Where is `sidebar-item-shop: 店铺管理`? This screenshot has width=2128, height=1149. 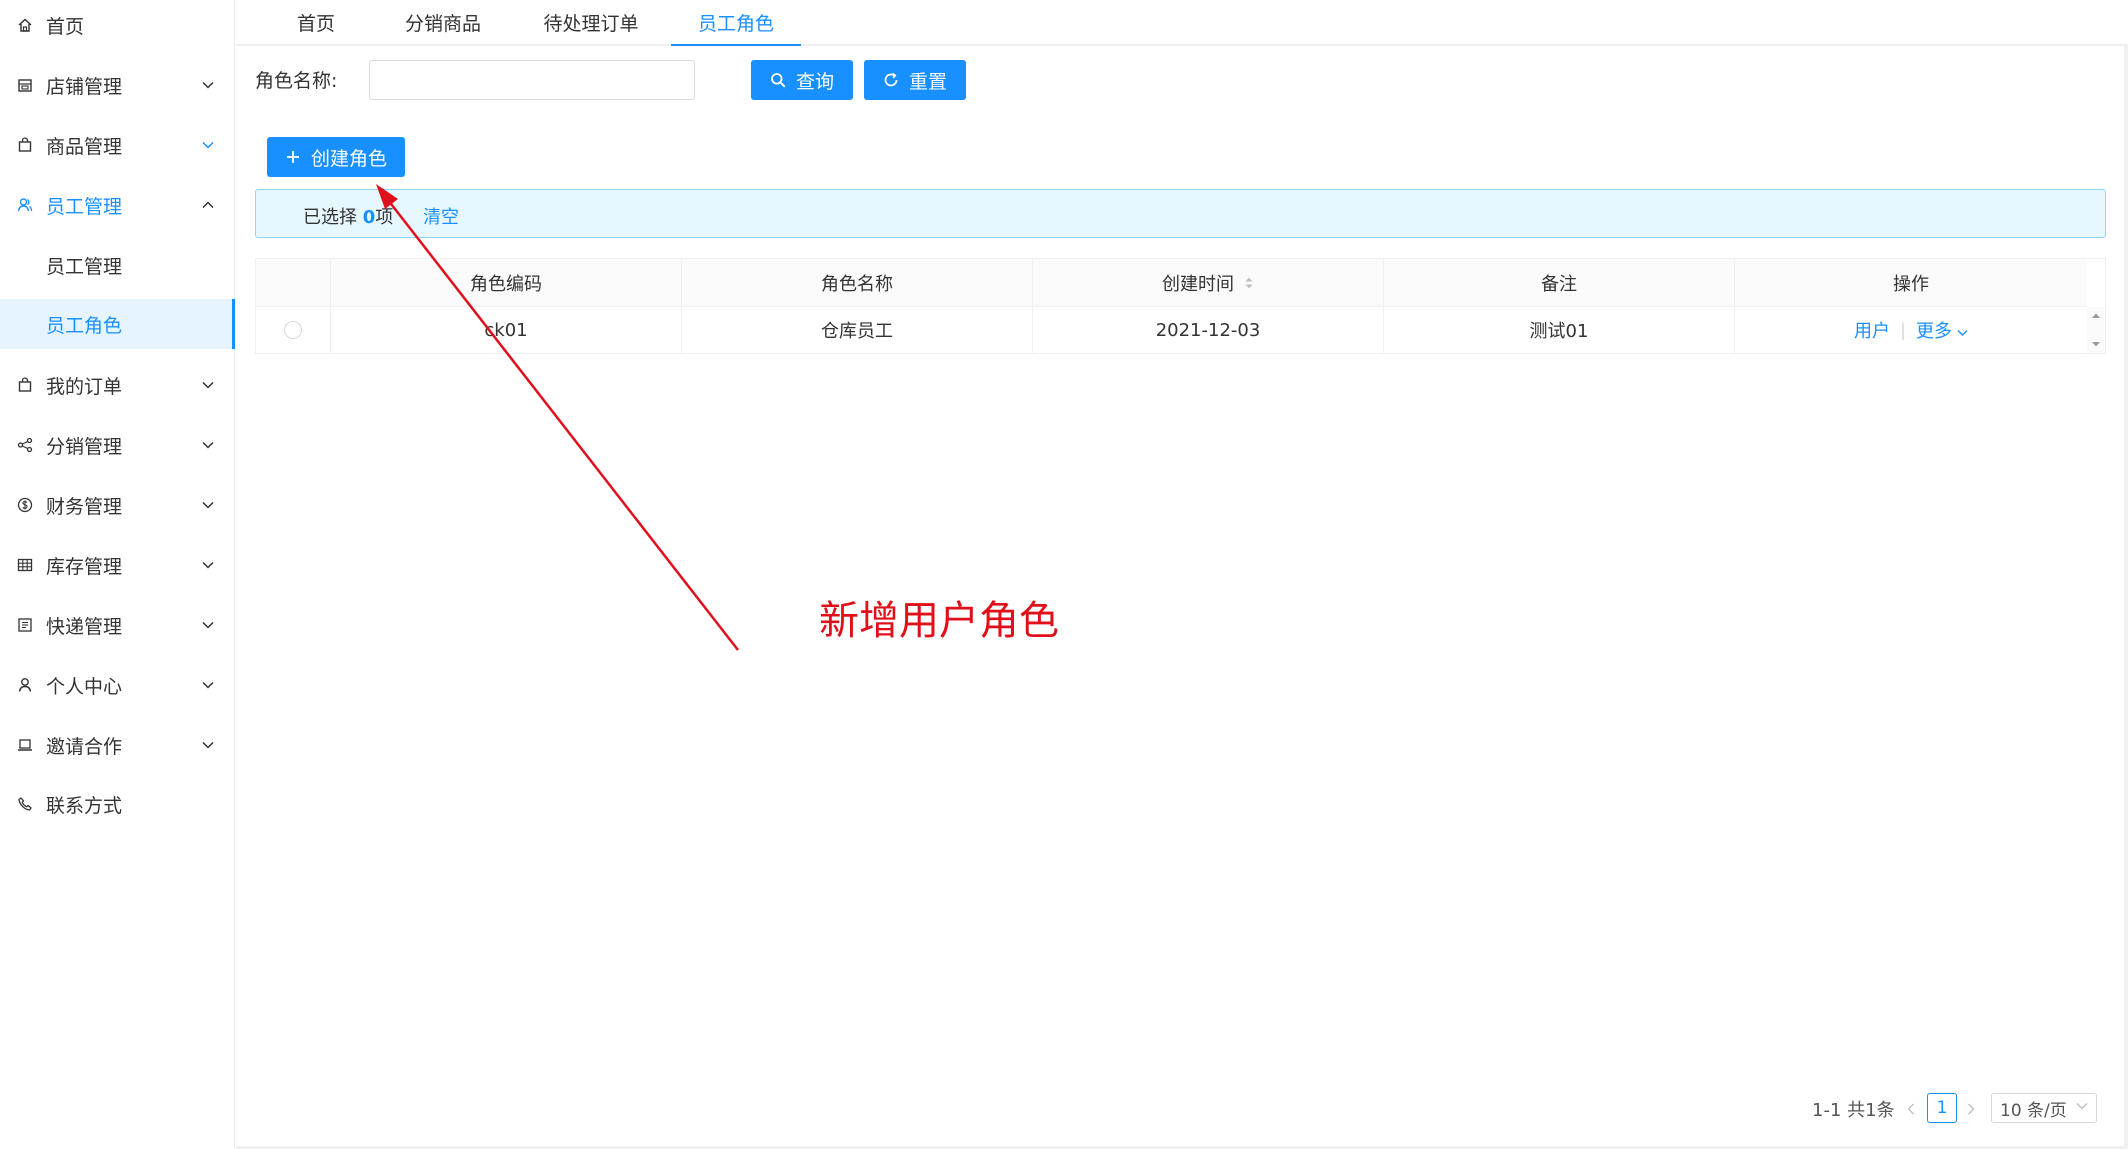
sidebar-item-shop: 店铺管理 is located at coordinates (117, 85).